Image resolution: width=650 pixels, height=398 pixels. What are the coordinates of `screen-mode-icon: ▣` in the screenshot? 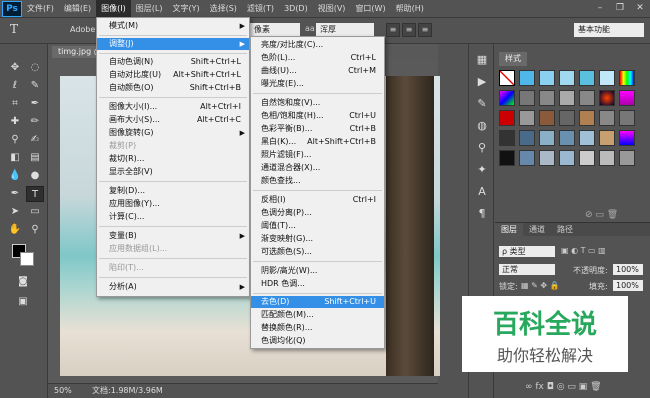 It's located at (23, 302).